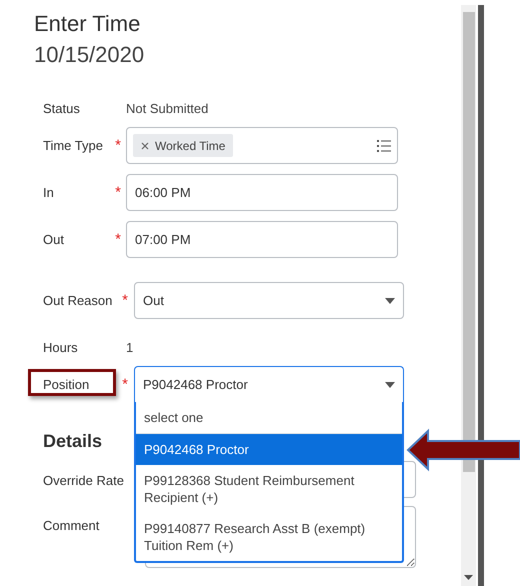  Describe the element at coordinates (77, 301) in the screenshot. I see `field-label: Out Reason` at that location.